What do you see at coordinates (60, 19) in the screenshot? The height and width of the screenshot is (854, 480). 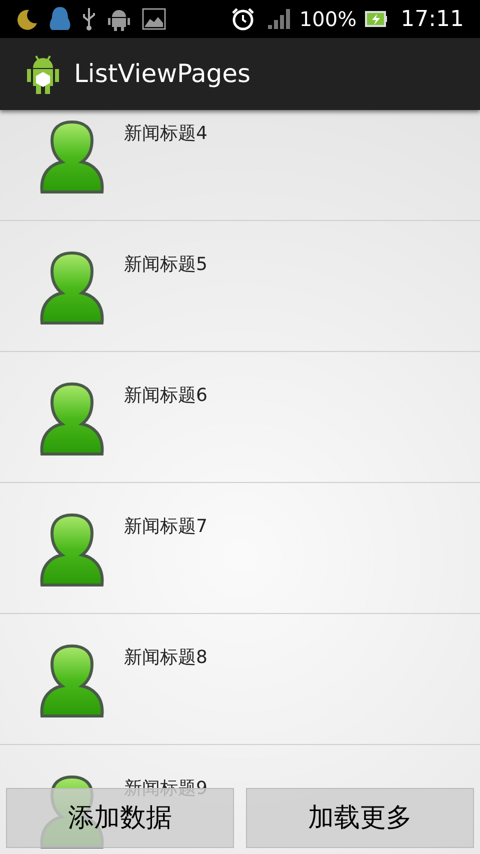 I see `penguin-icon` at bounding box center [60, 19].